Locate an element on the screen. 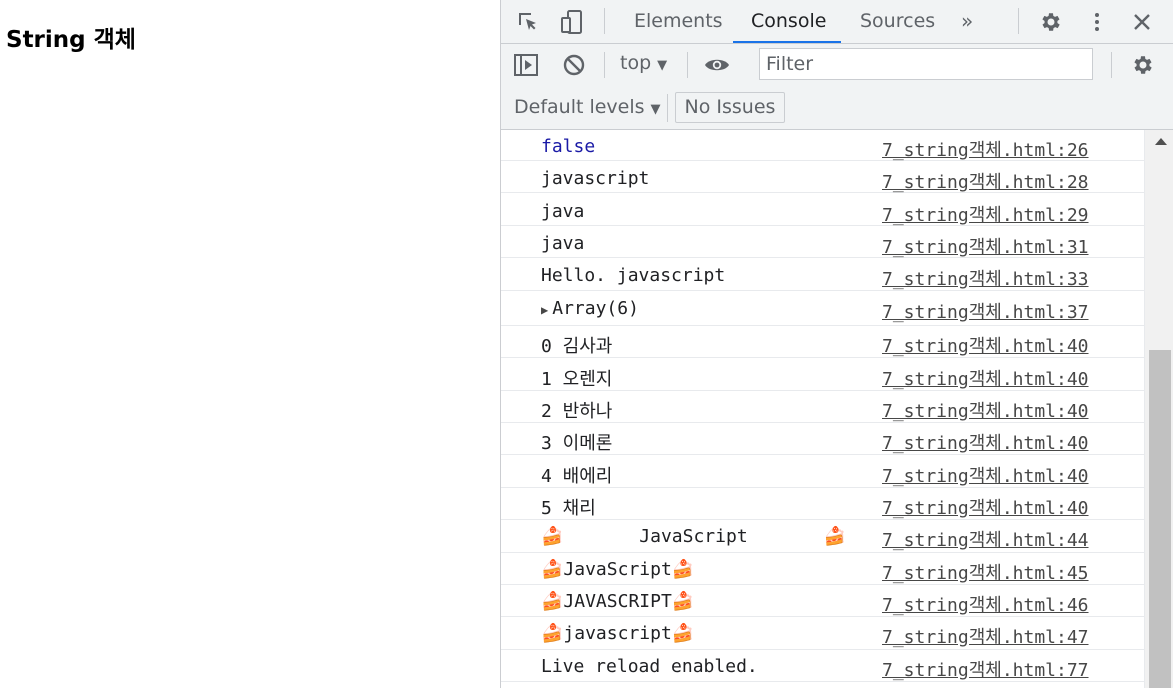 The width and height of the screenshot is (1173, 688). live-expression-eye-icon is located at coordinates (717, 65).